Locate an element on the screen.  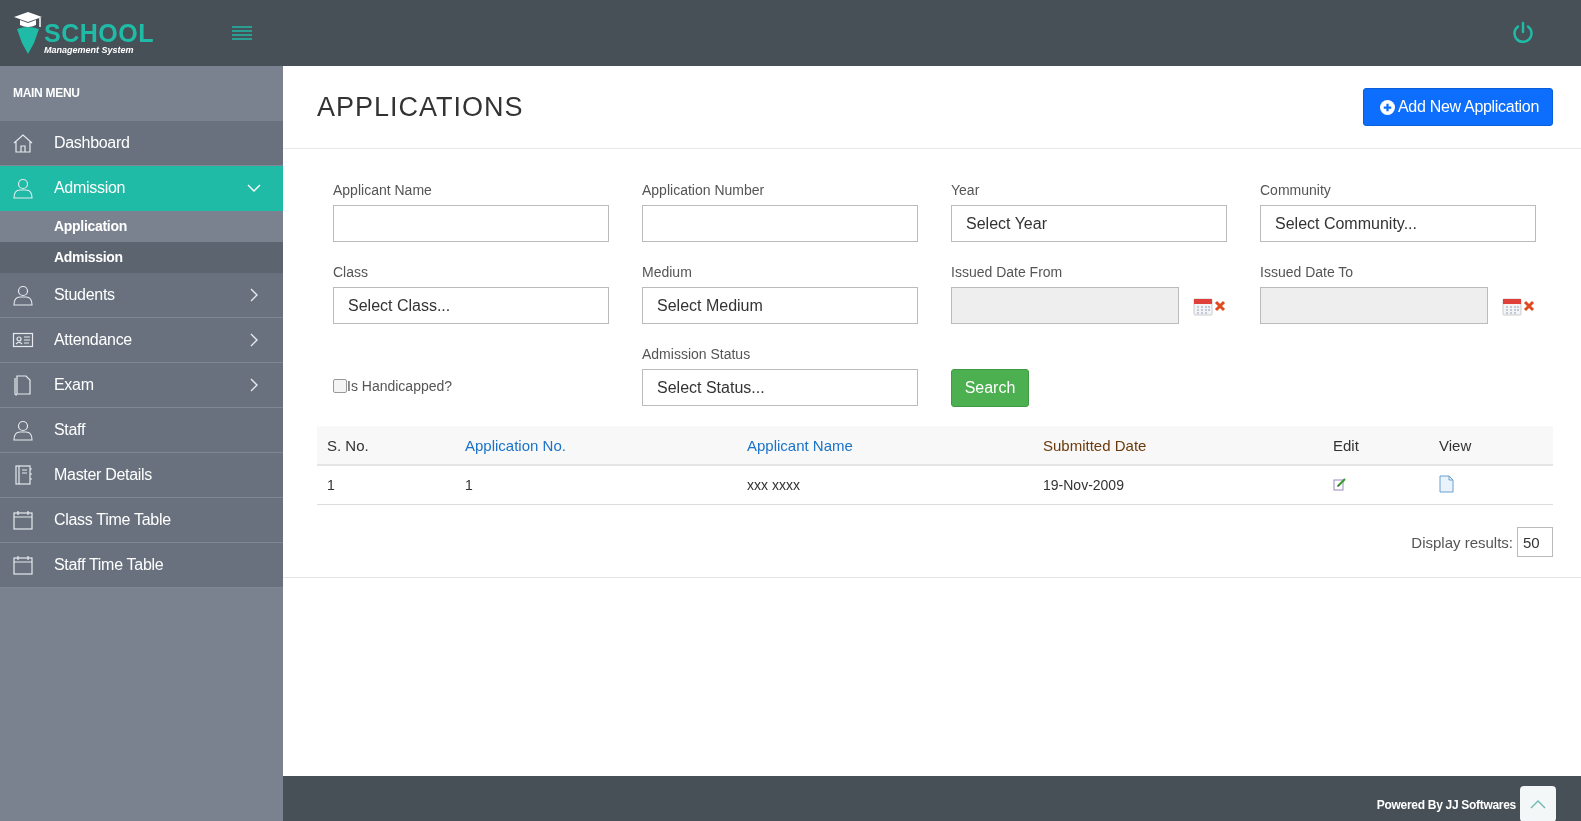
column-header: Applicant Name is located at coordinates (885, 445).